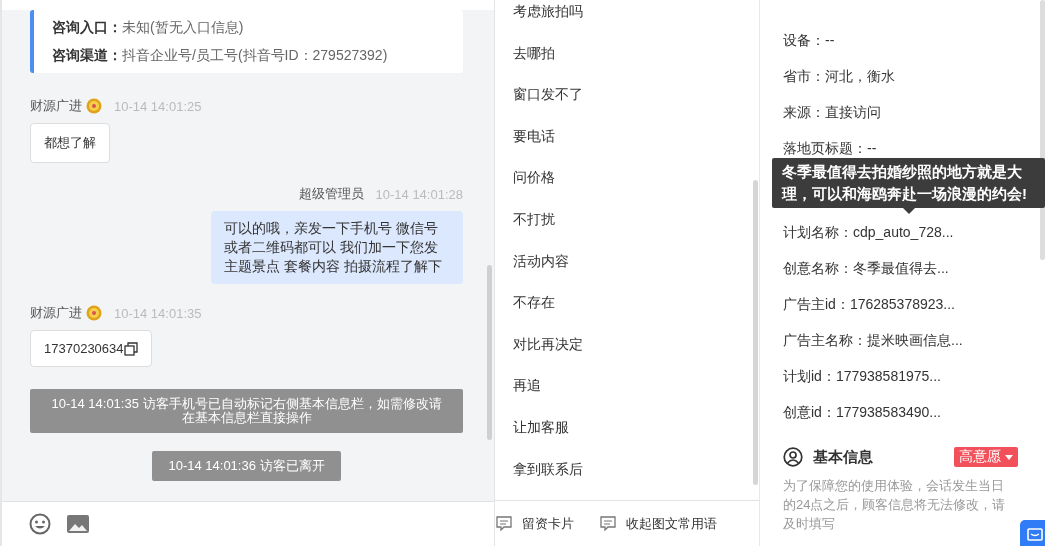  Describe the element at coordinates (627, 303) in the screenshot. I see `phrase-item: 不存在` at that location.